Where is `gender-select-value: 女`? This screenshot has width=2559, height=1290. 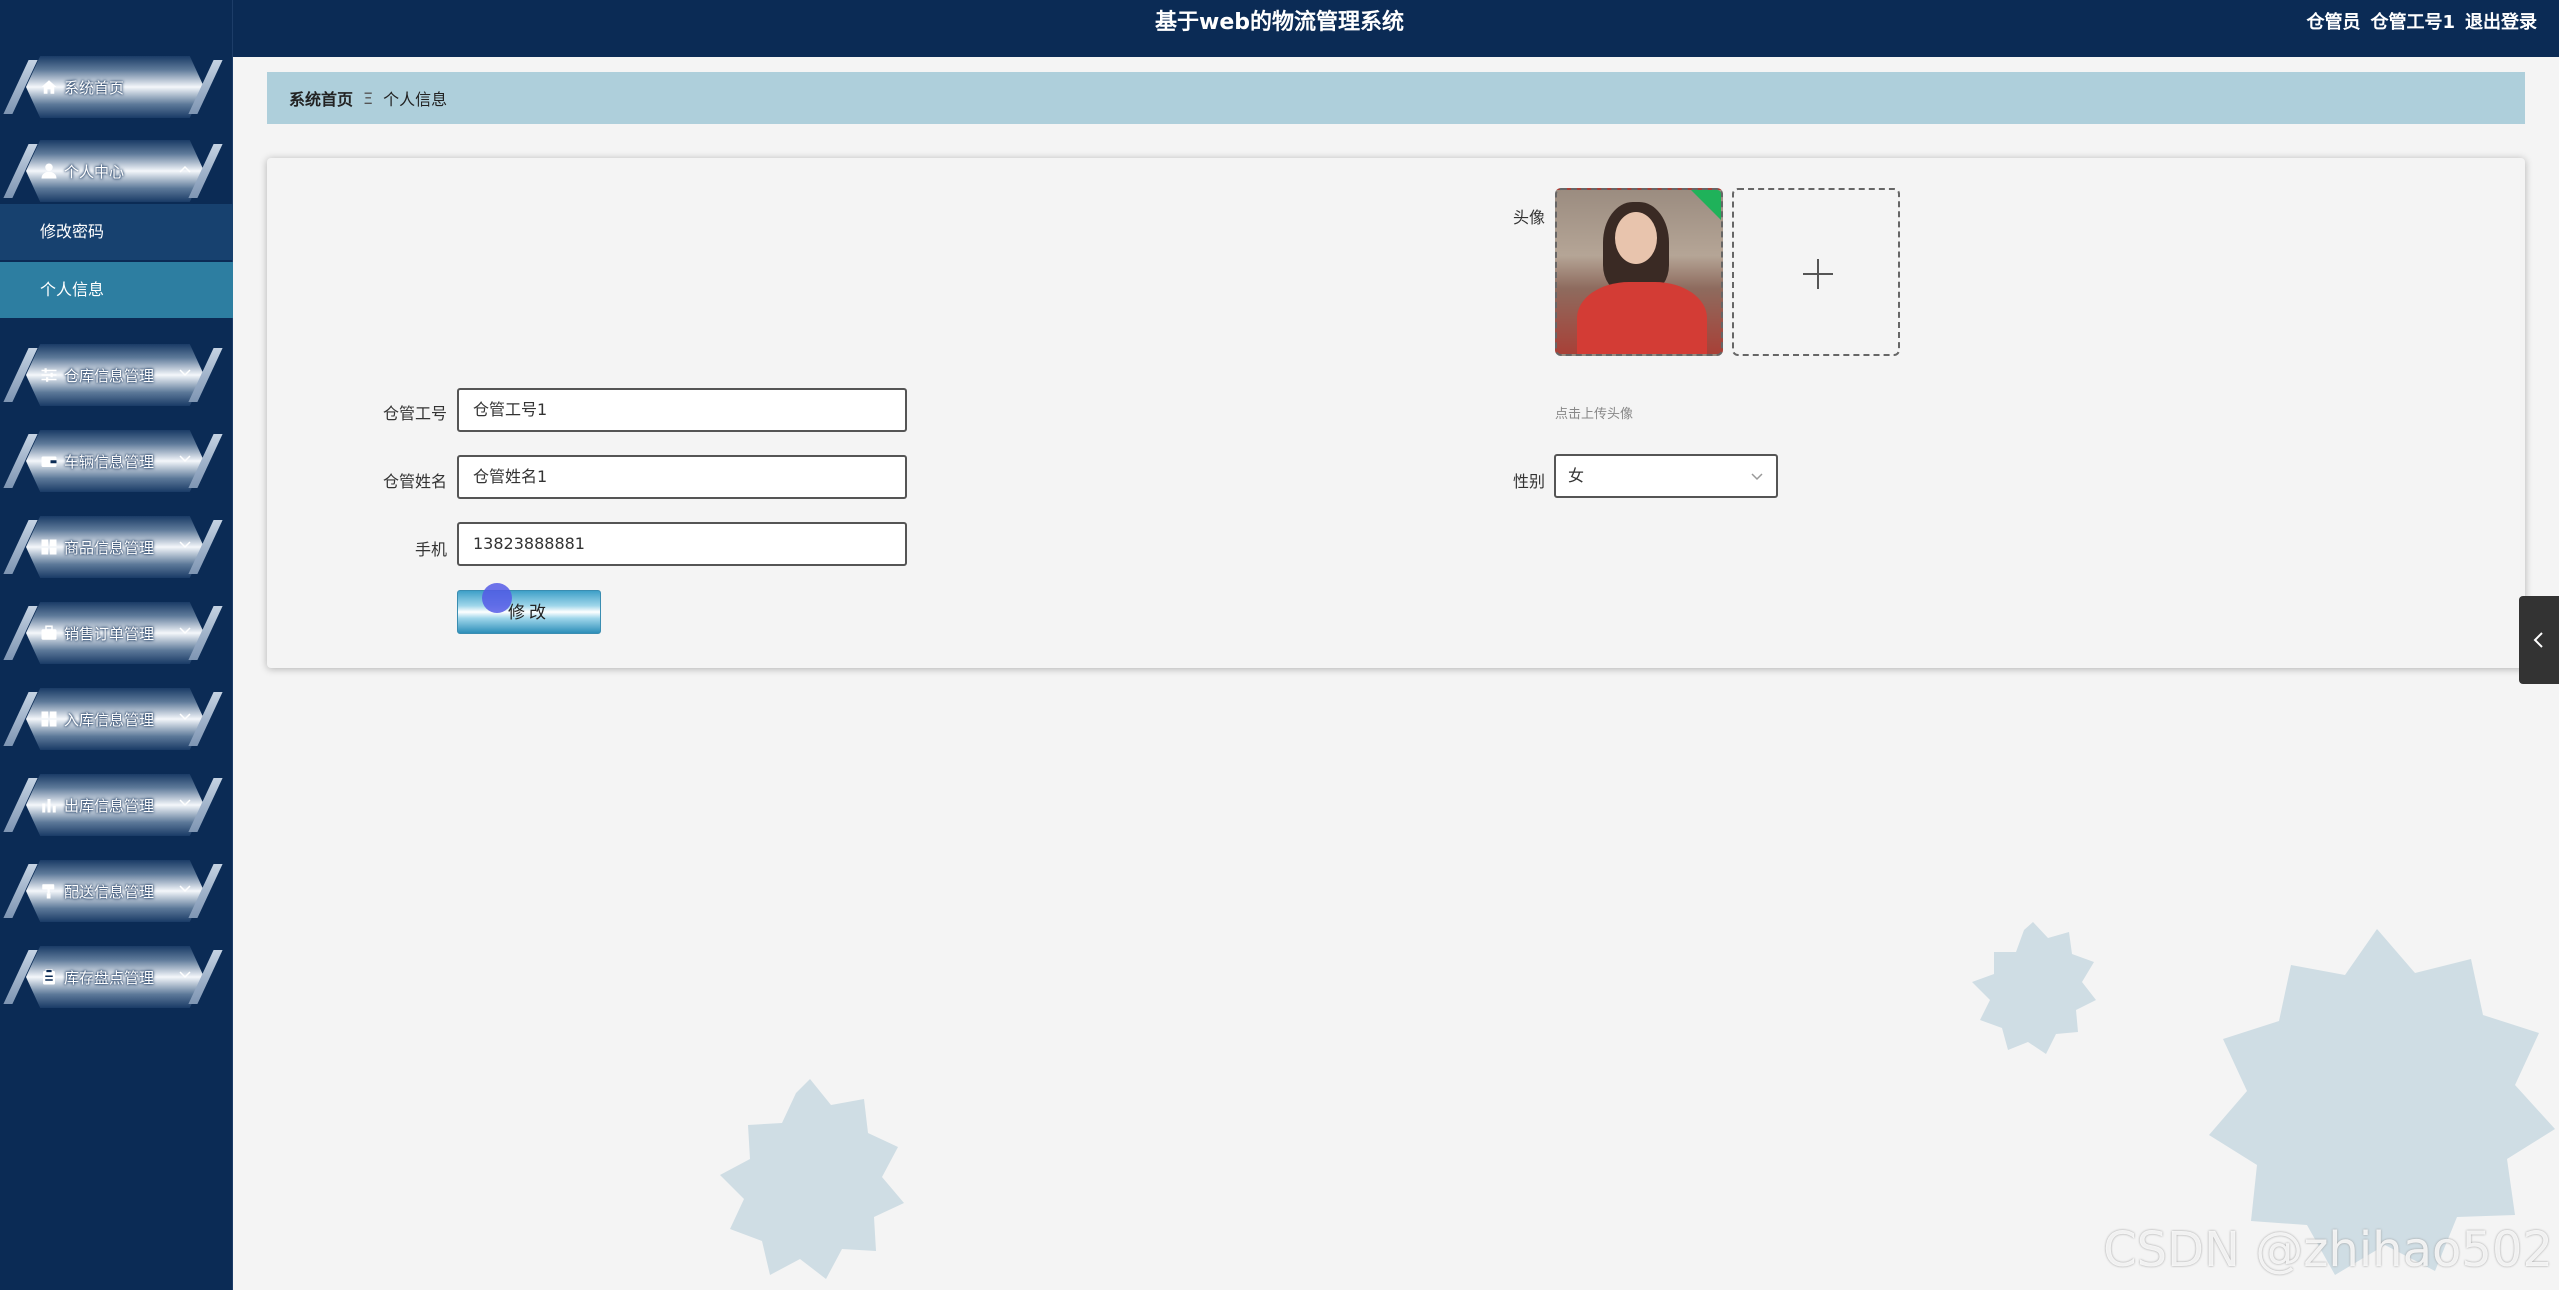
gender-select-value: 女 is located at coordinates (1576, 475).